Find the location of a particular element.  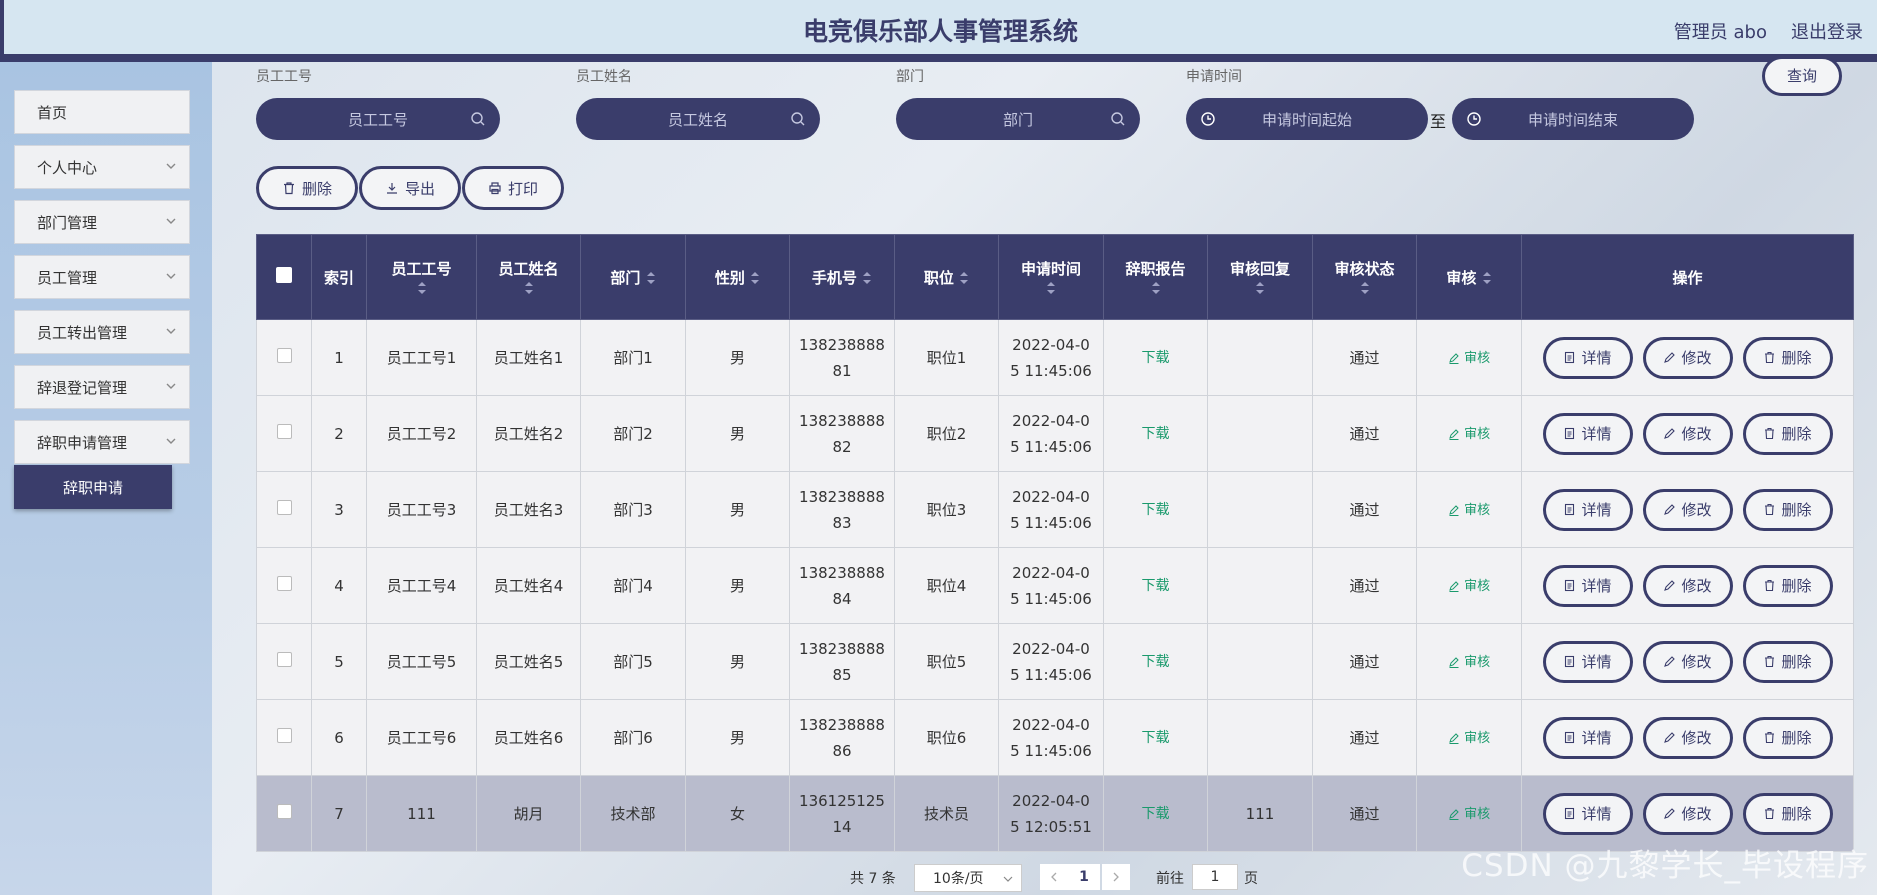

sidebar-item-transfer: 员工转出管理 is located at coordinates (102, 332).